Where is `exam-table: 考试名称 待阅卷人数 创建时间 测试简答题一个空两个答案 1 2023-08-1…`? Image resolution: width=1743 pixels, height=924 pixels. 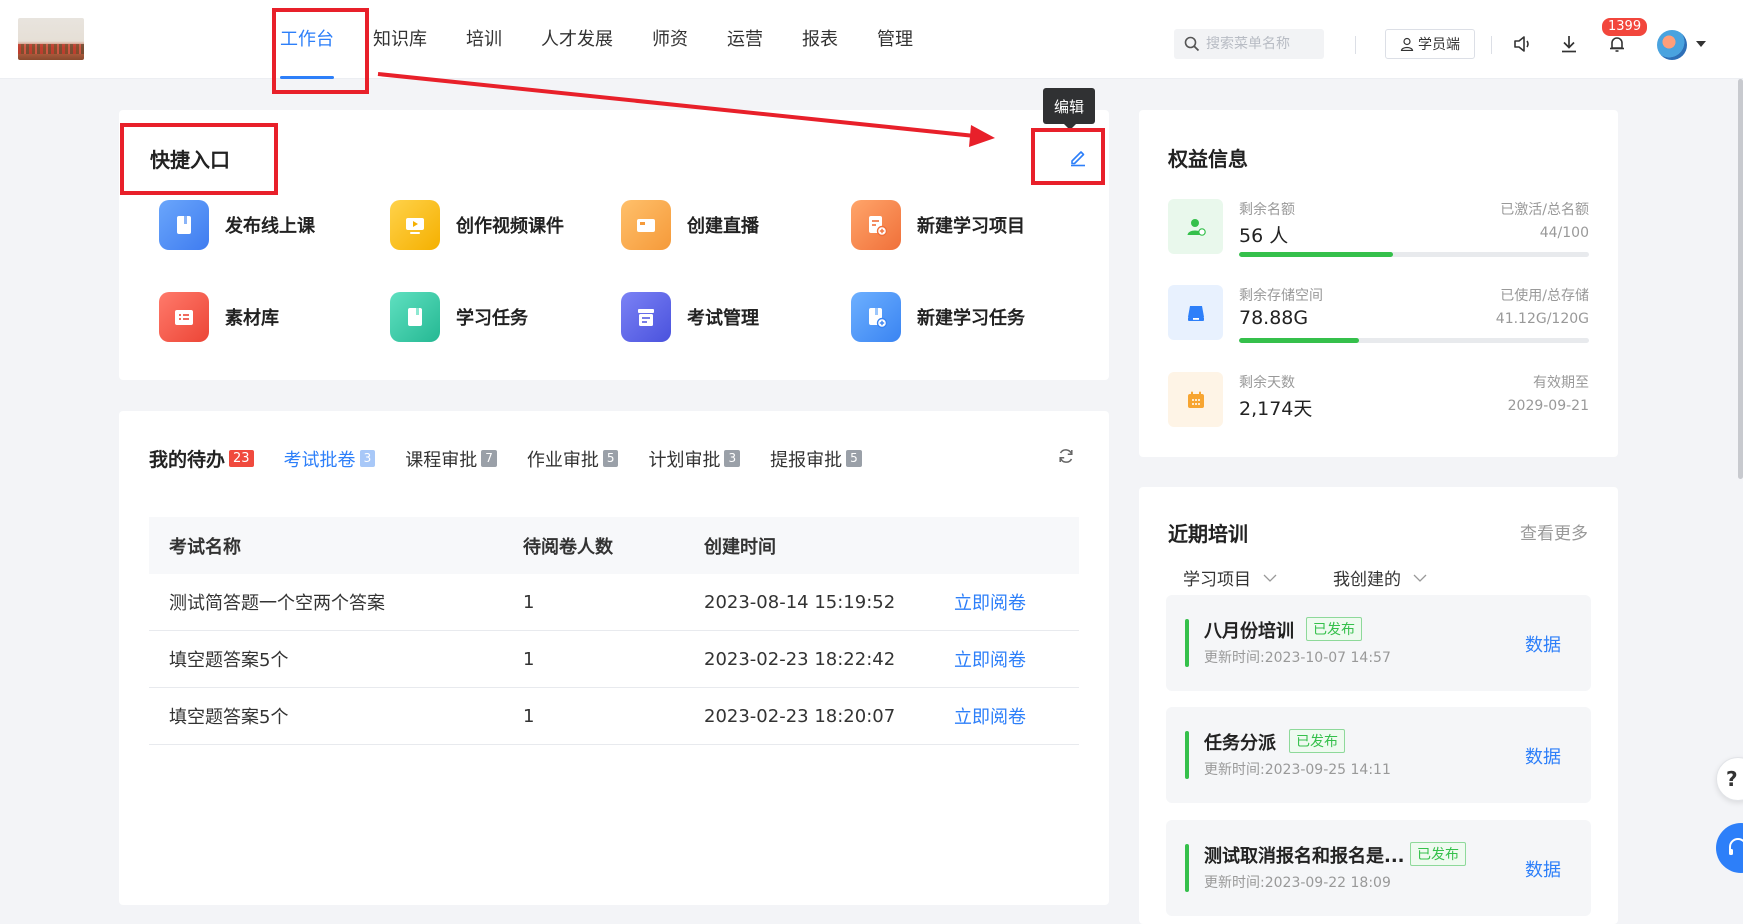 exam-table: 考试名称 待阅卷人数 创建时间 测试简答题一个空两个答案 1 2023-08-1… is located at coordinates (614, 631).